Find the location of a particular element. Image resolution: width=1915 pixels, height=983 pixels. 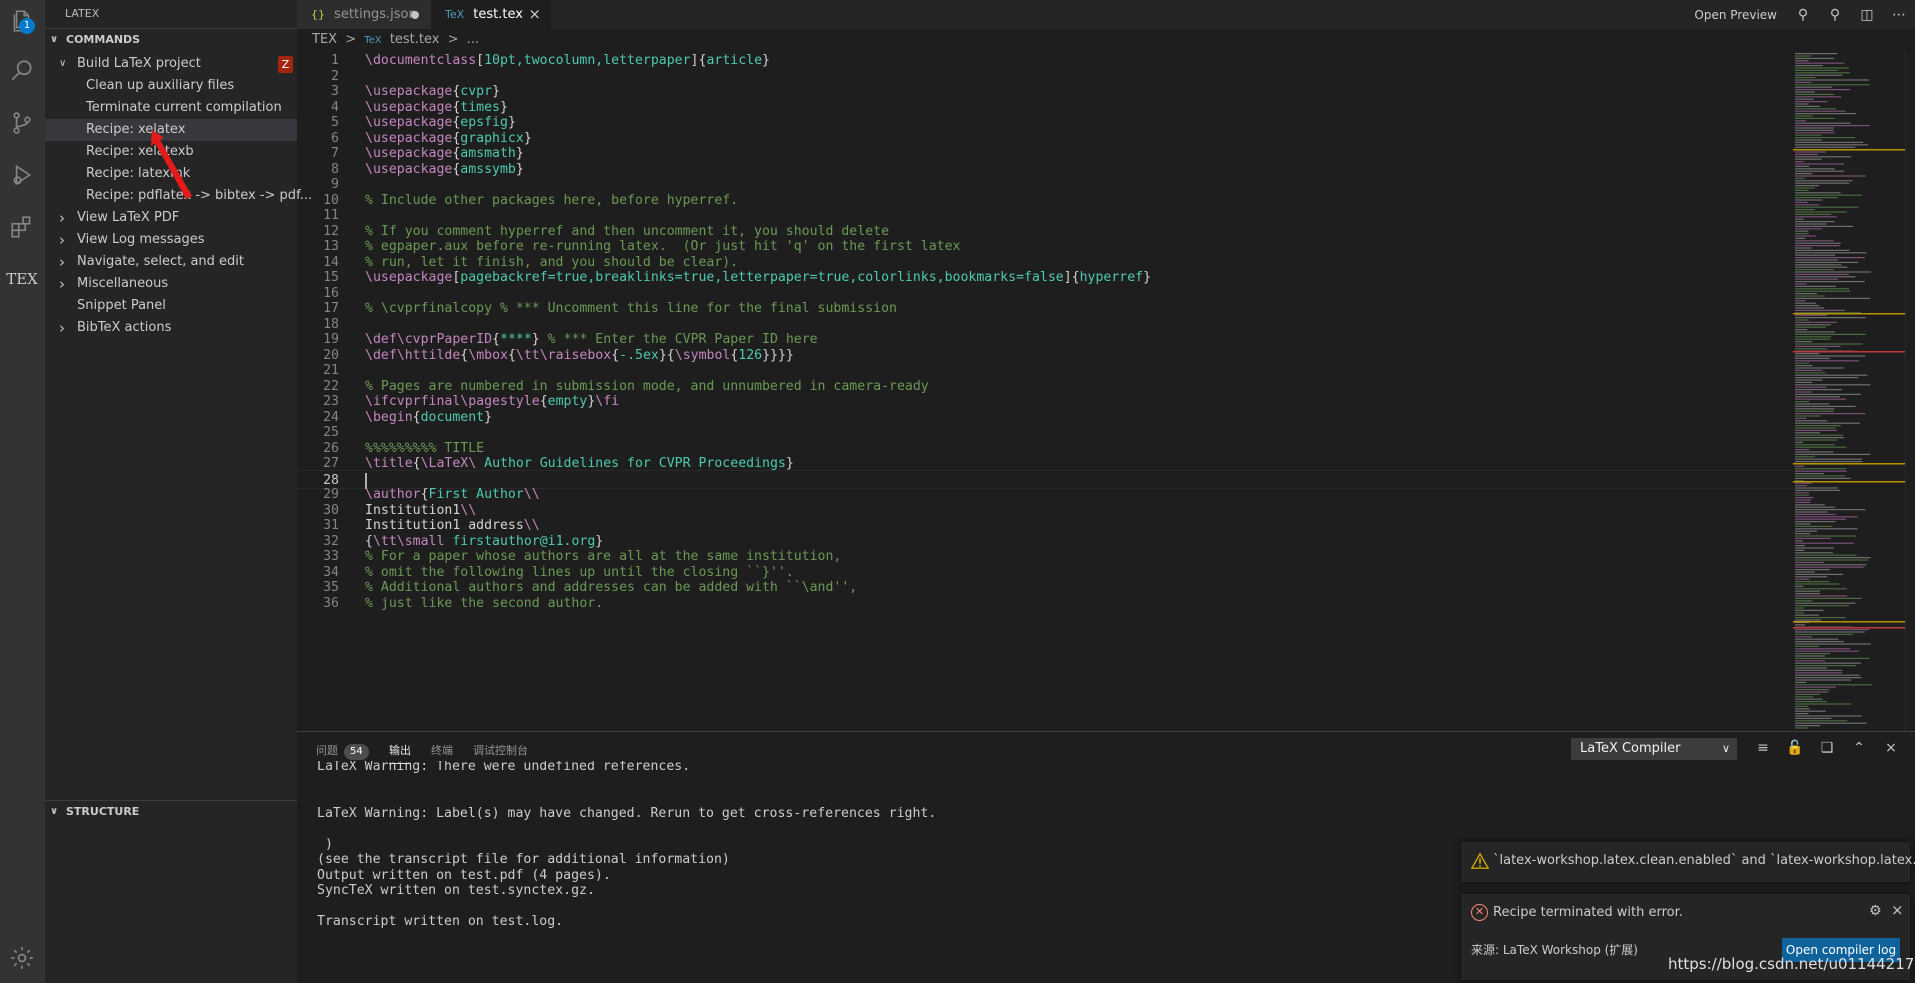

extensions-icon is located at coordinates (22, 227).